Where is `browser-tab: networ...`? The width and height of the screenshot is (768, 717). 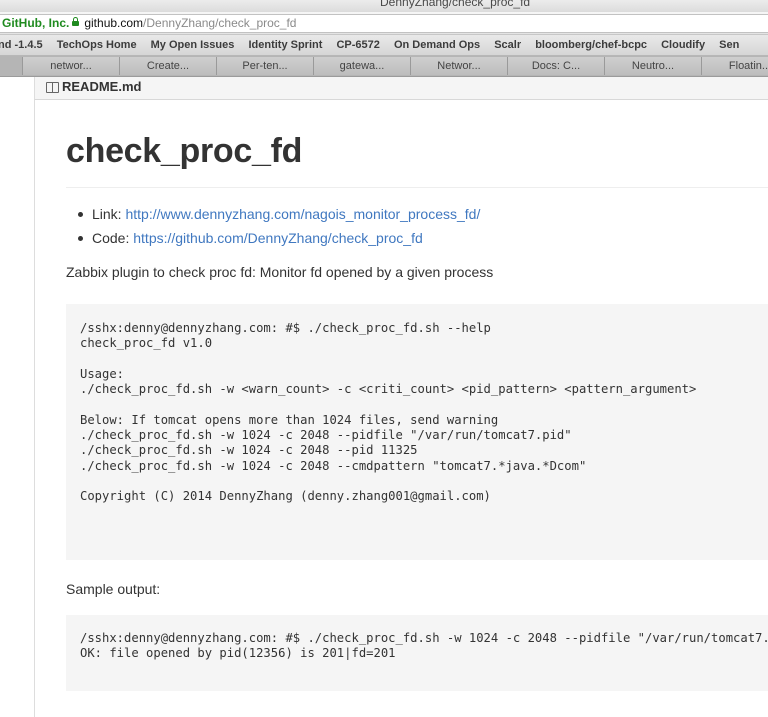
browser-tab: networ... is located at coordinates (70, 66).